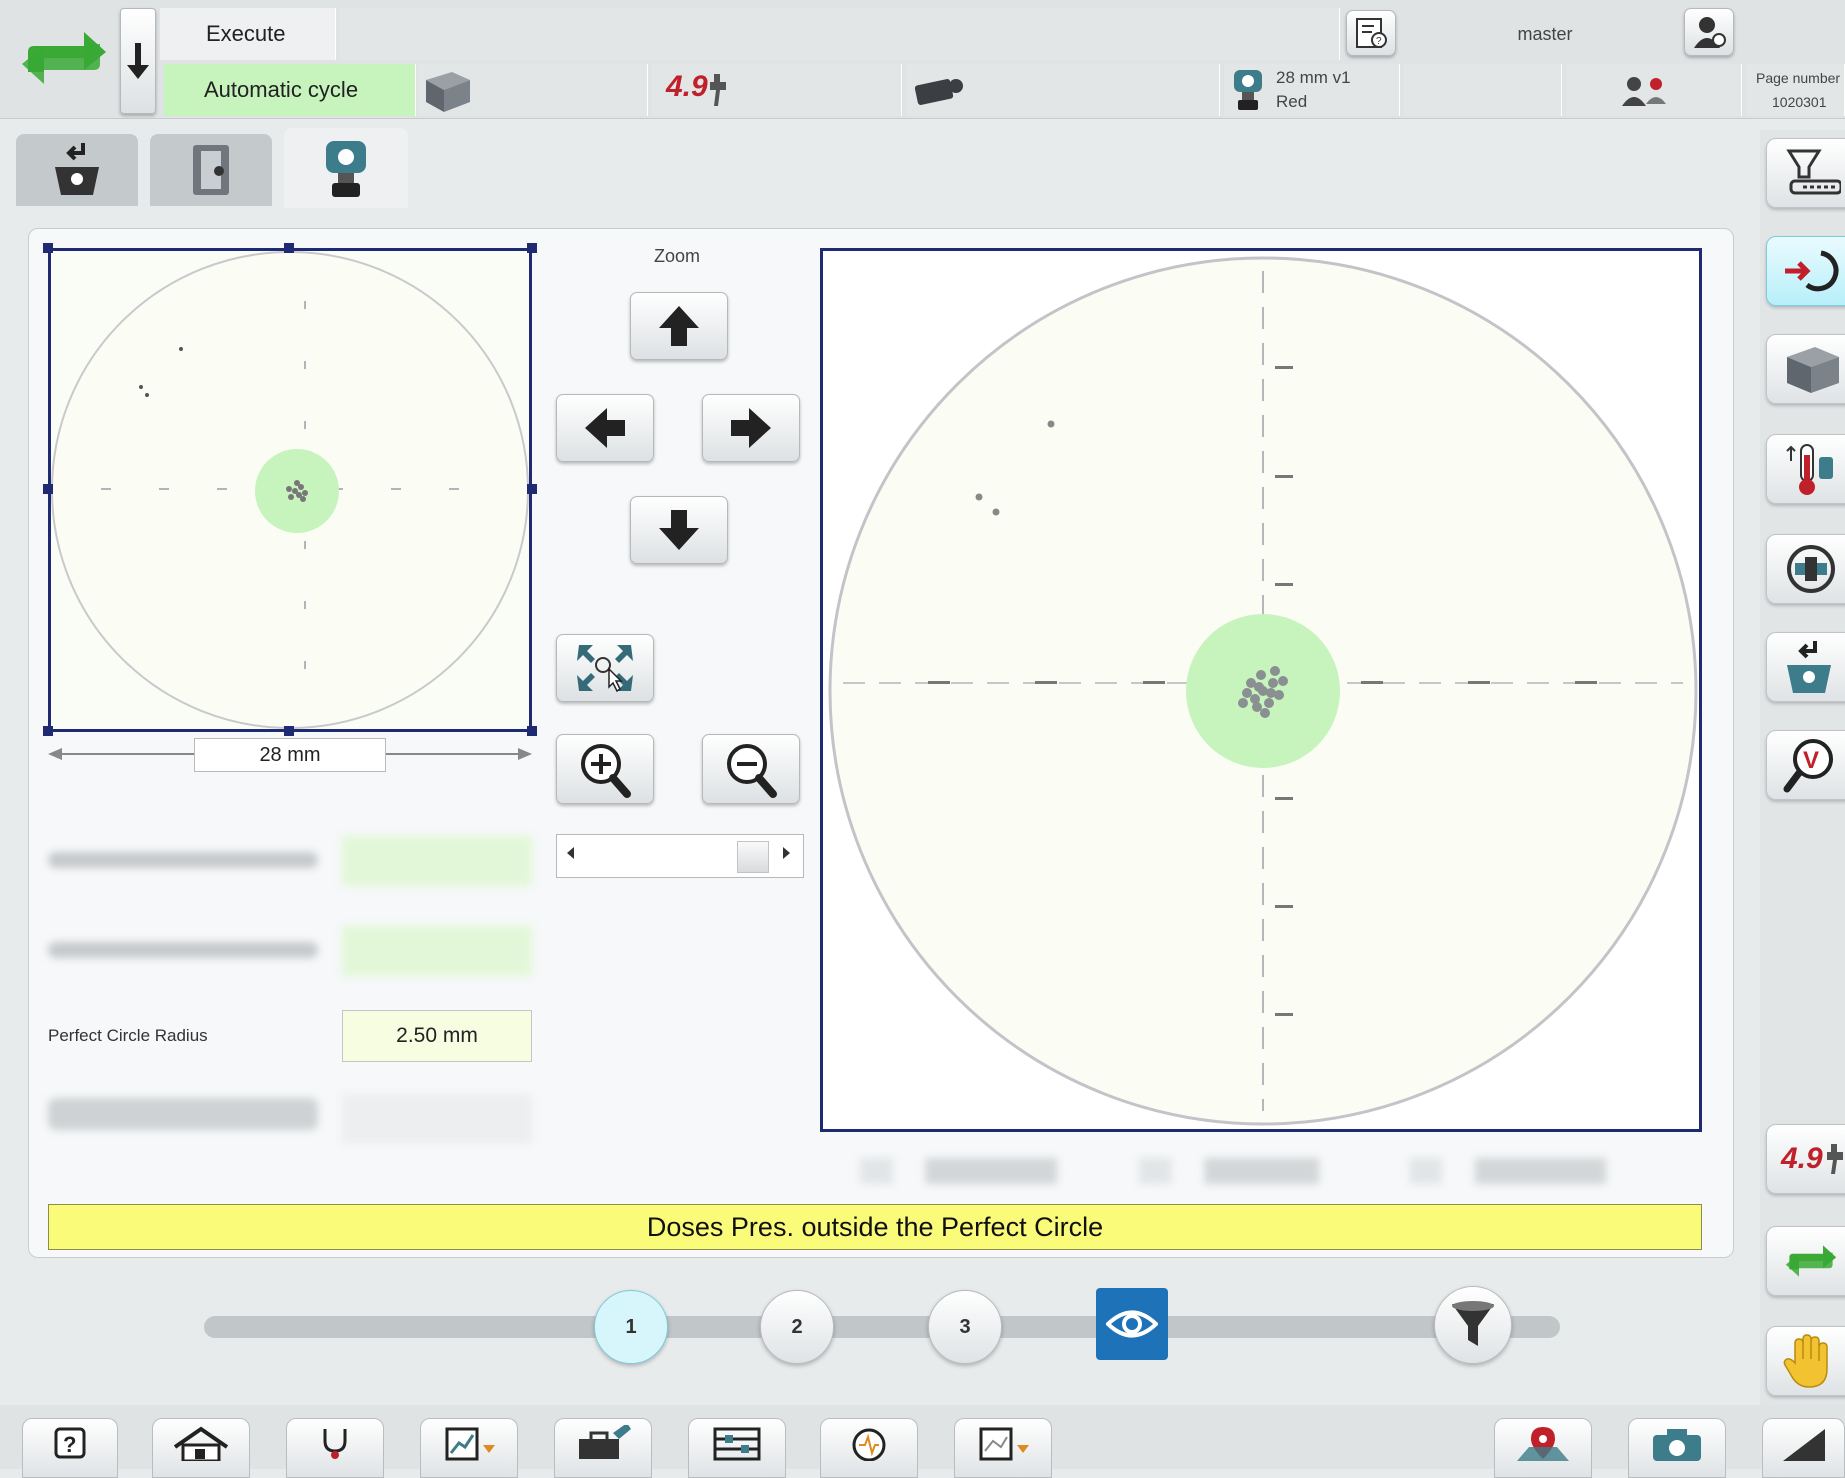  Describe the element at coordinates (965, 1327) in the screenshot. I see `step-3: 3` at that location.